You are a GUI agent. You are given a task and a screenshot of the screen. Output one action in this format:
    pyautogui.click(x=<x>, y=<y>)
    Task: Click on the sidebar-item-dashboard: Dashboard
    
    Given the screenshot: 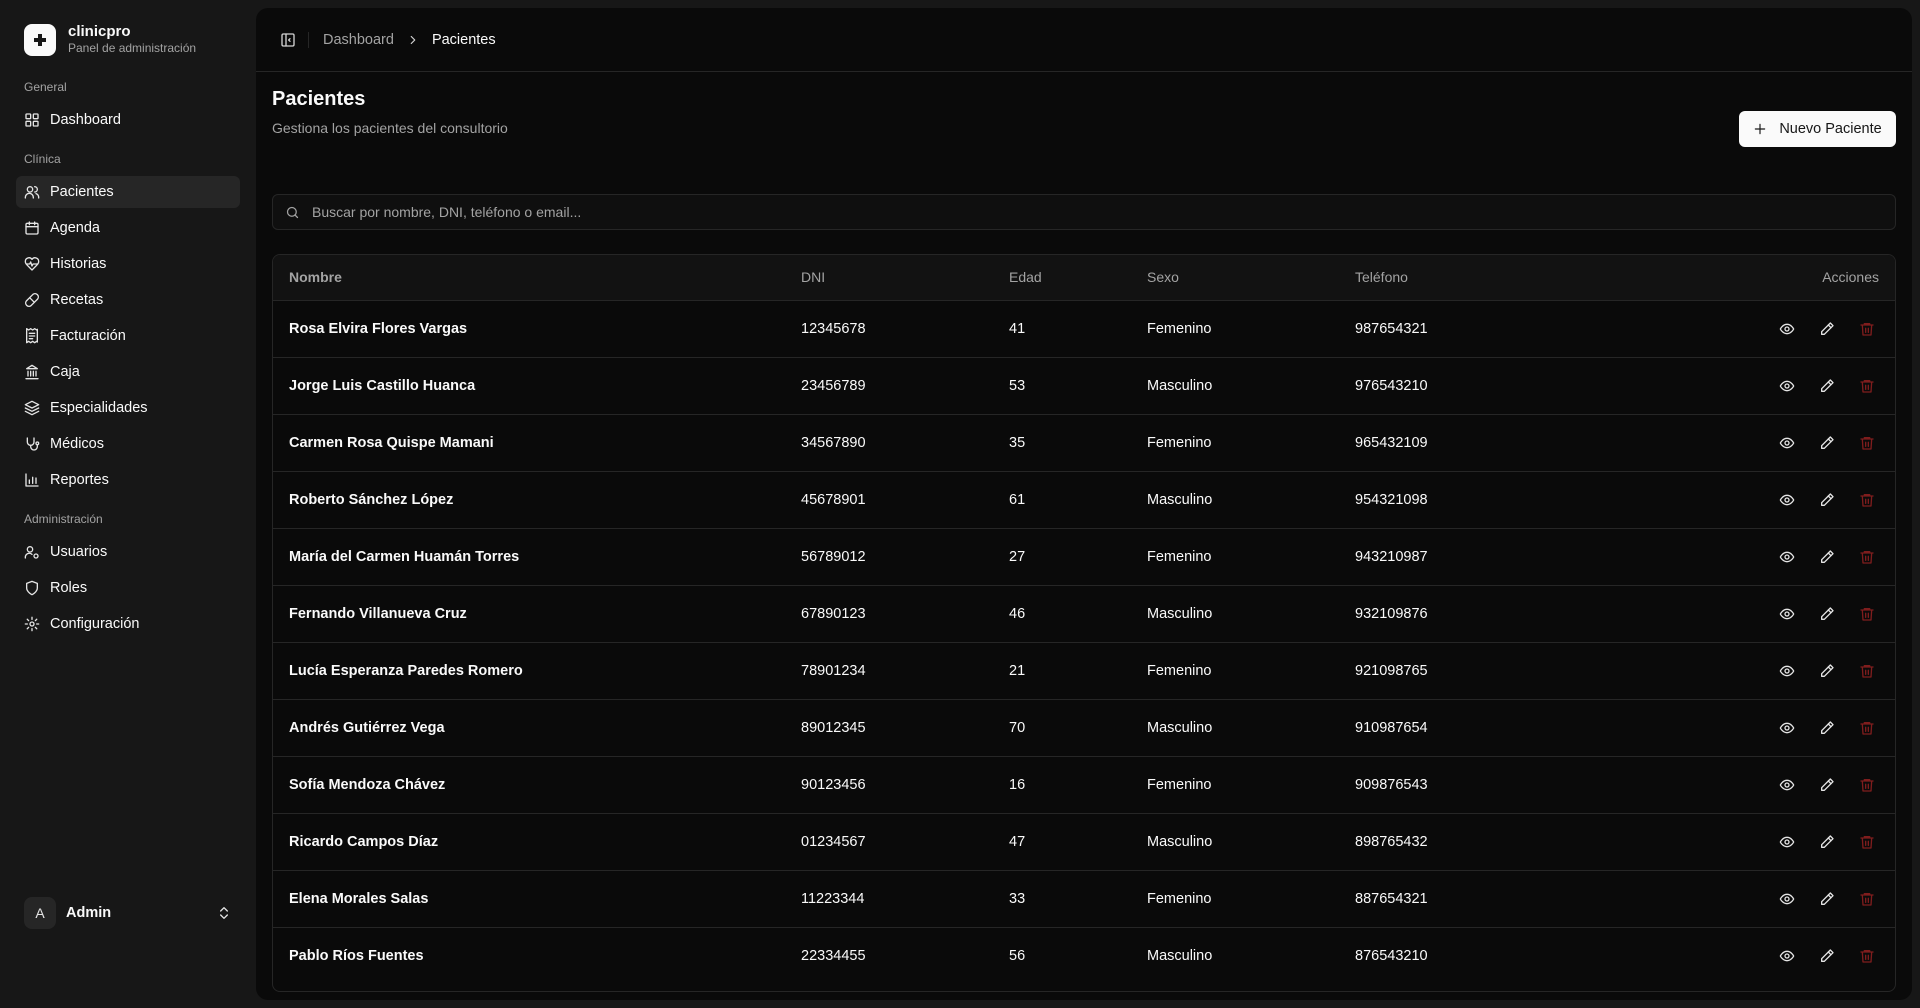 What is the action you would take?
    pyautogui.click(x=128, y=120)
    